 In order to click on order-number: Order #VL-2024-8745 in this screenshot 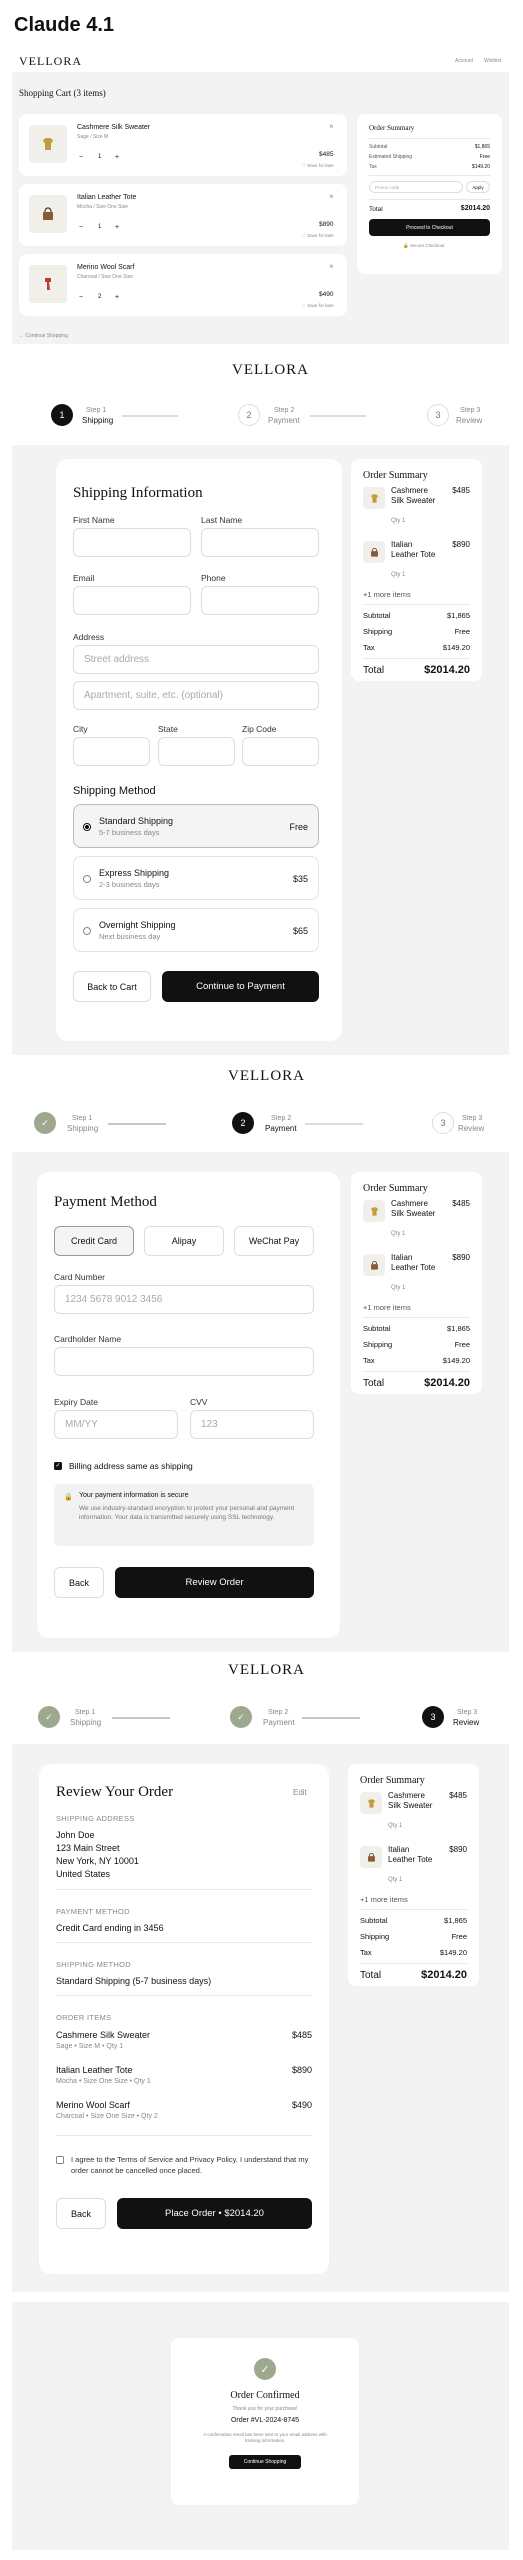, I will do `click(265, 2420)`.